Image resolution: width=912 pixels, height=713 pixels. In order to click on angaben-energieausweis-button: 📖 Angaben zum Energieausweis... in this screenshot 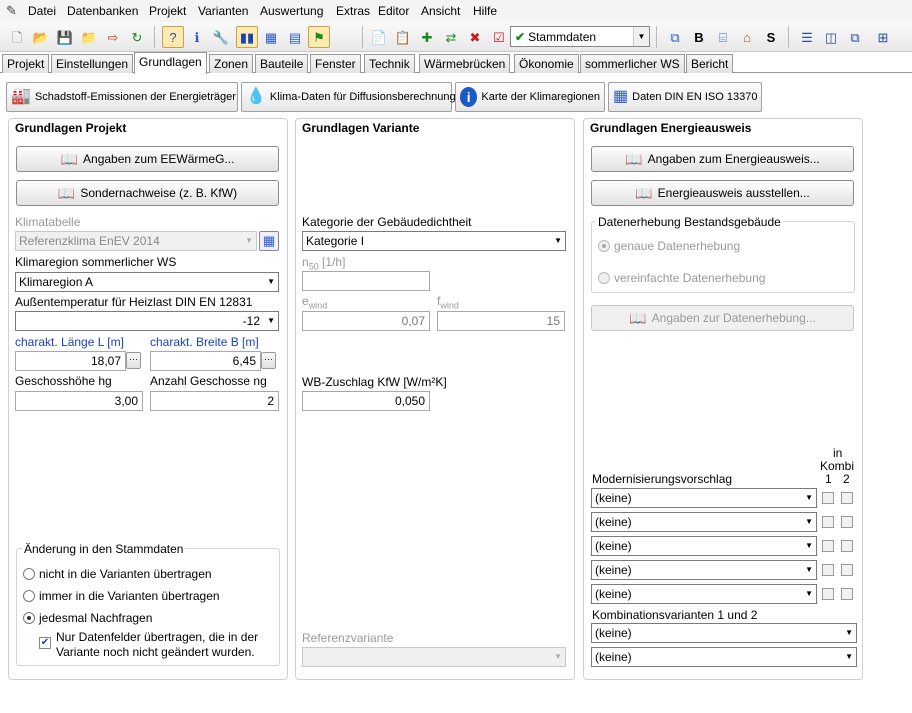, I will do `click(722, 159)`.